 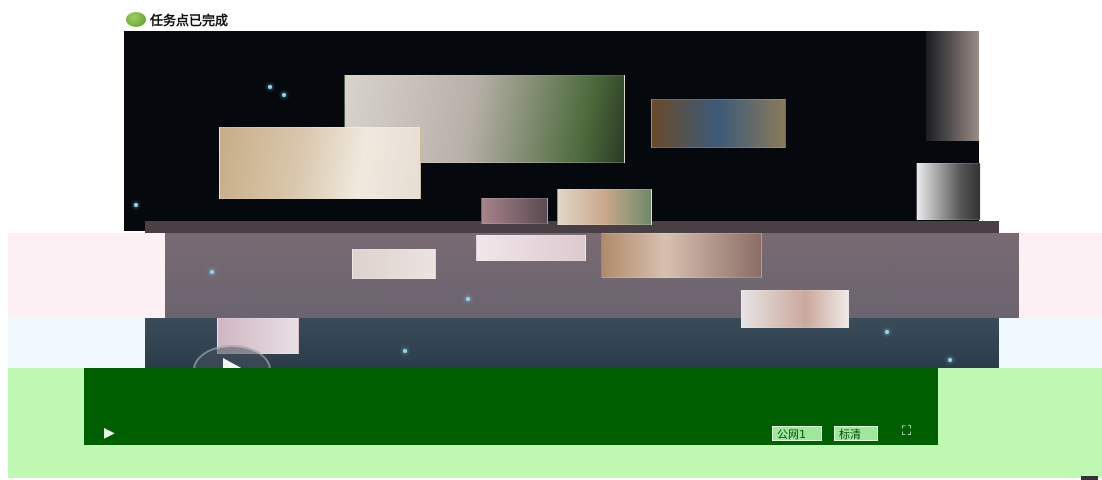 What do you see at coordinates (952, 86) in the screenshot?
I see `video-frame-edge` at bounding box center [952, 86].